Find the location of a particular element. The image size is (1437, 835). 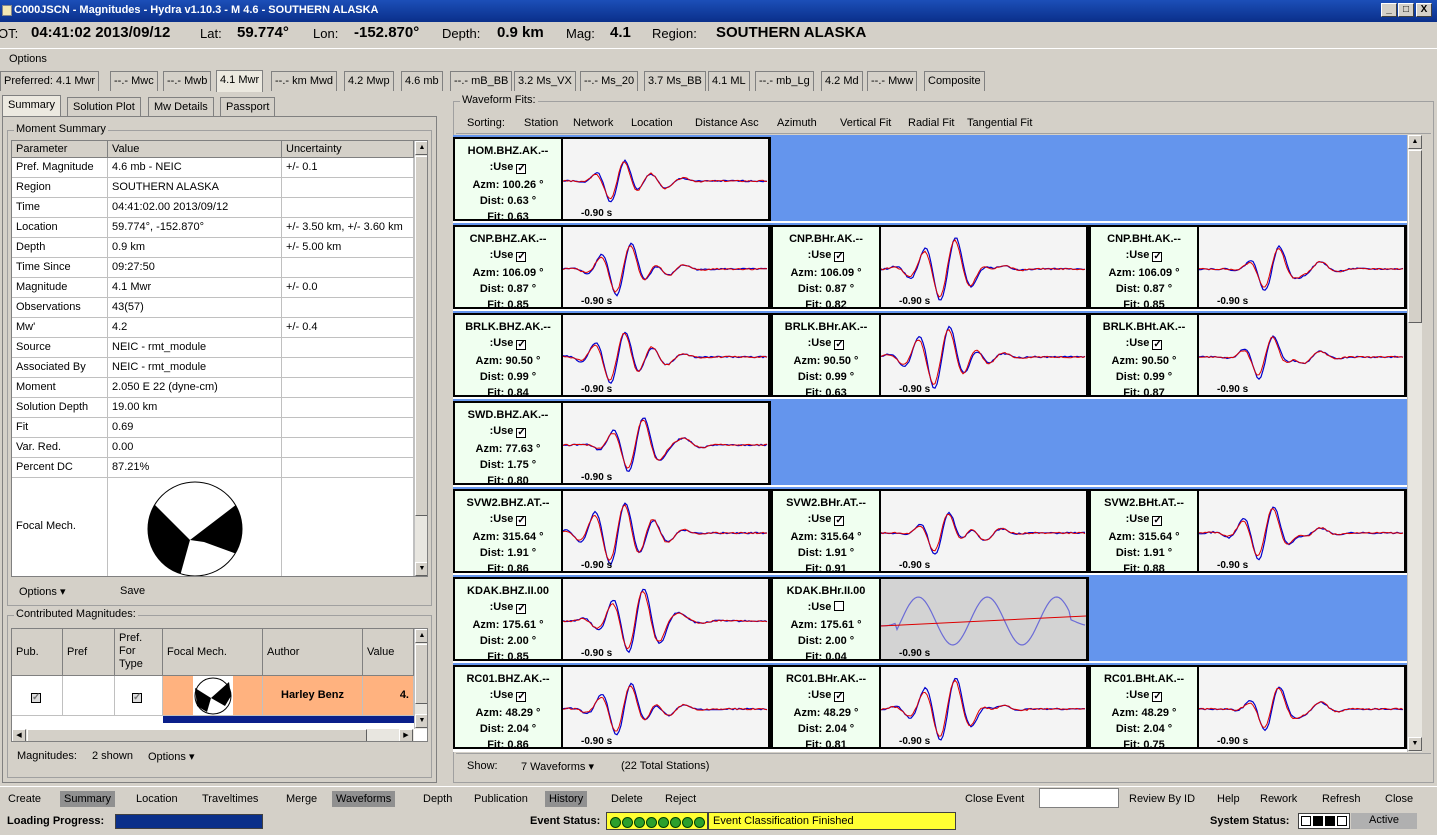

moment-options-button: Options ▾ is located at coordinates (42, 591).